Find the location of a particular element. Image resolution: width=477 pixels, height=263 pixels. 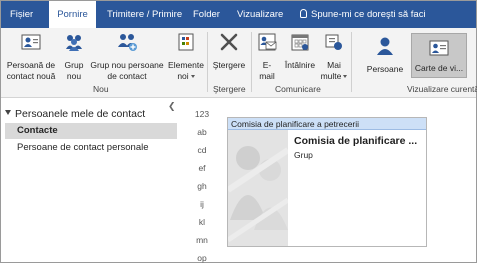

tab-home: Pornire is located at coordinates (72, 14).